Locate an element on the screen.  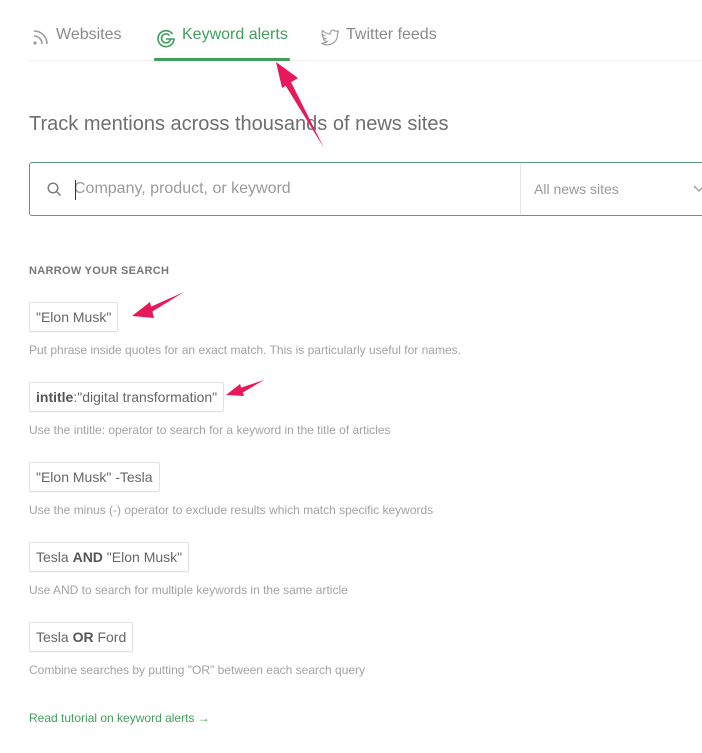
example-chip: Tesla AND "Elon Musk" is located at coordinates (109, 557).